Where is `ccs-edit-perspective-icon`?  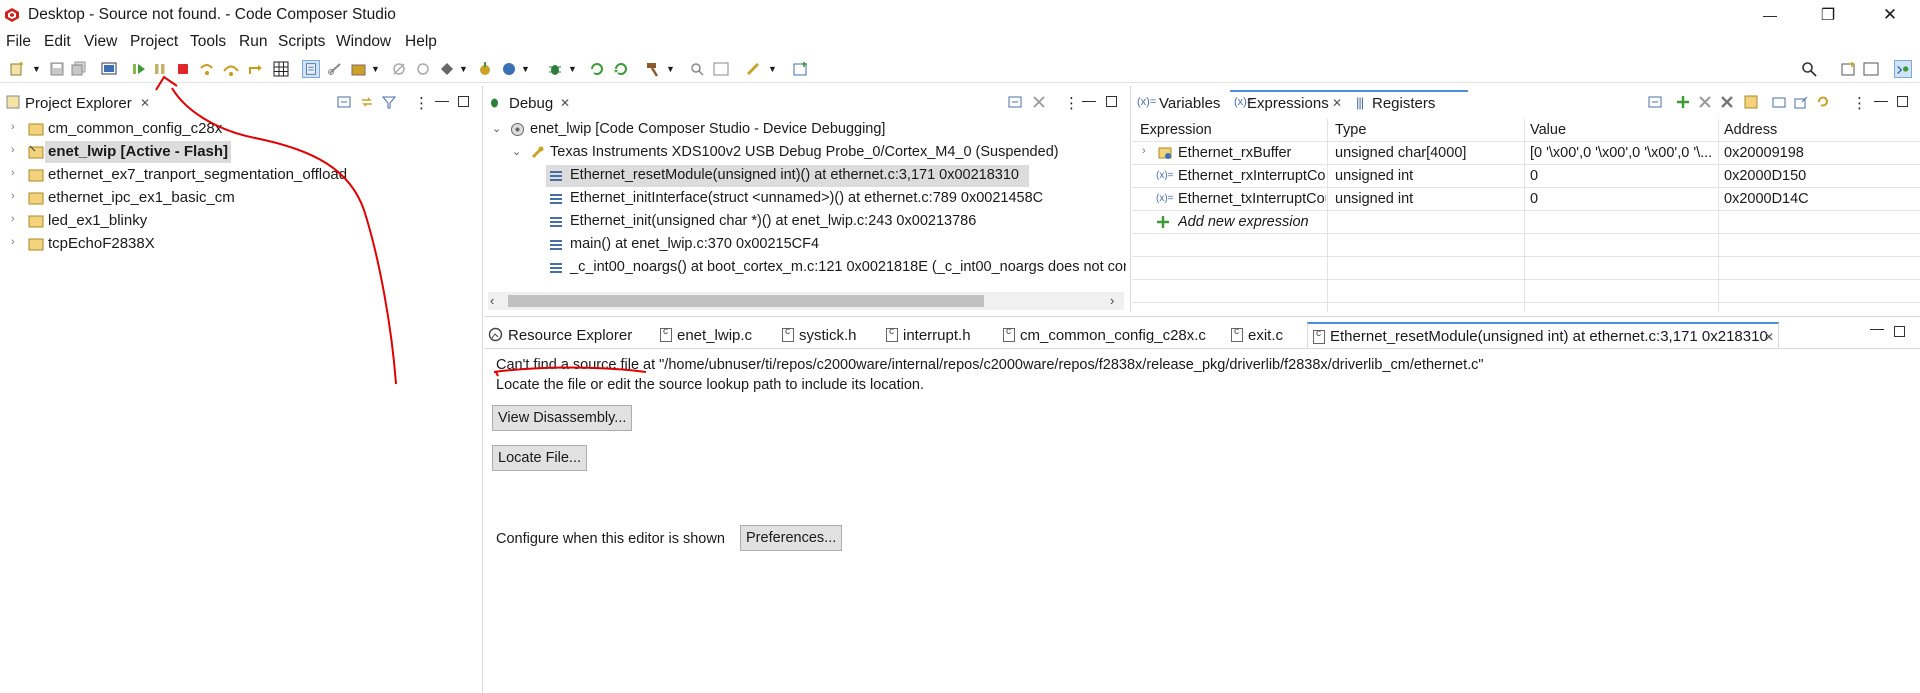
ccs-edit-perspective-icon is located at coordinates (1871, 69).